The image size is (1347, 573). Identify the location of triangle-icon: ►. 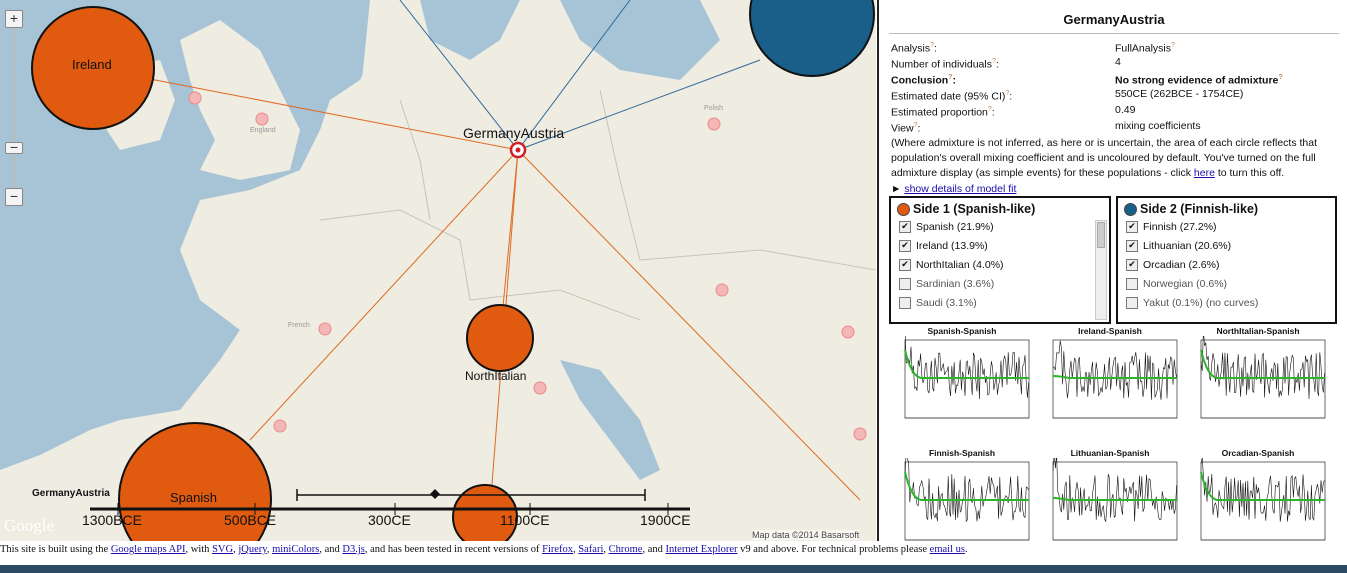
(896, 189).